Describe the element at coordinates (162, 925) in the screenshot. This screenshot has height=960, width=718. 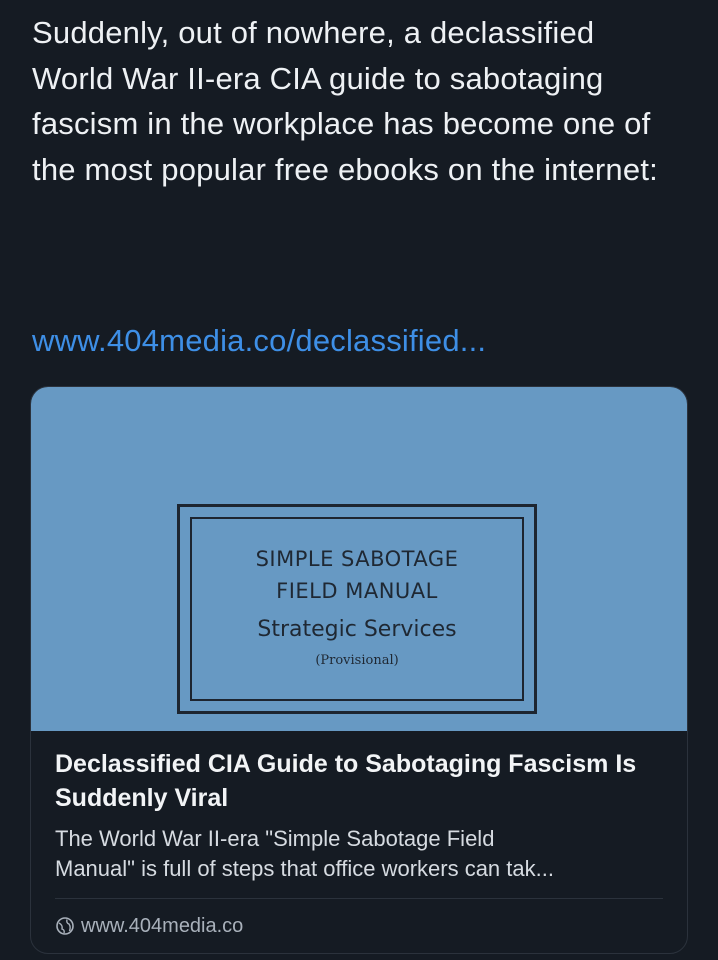
I see `card-domain: www.404media.co` at that location.